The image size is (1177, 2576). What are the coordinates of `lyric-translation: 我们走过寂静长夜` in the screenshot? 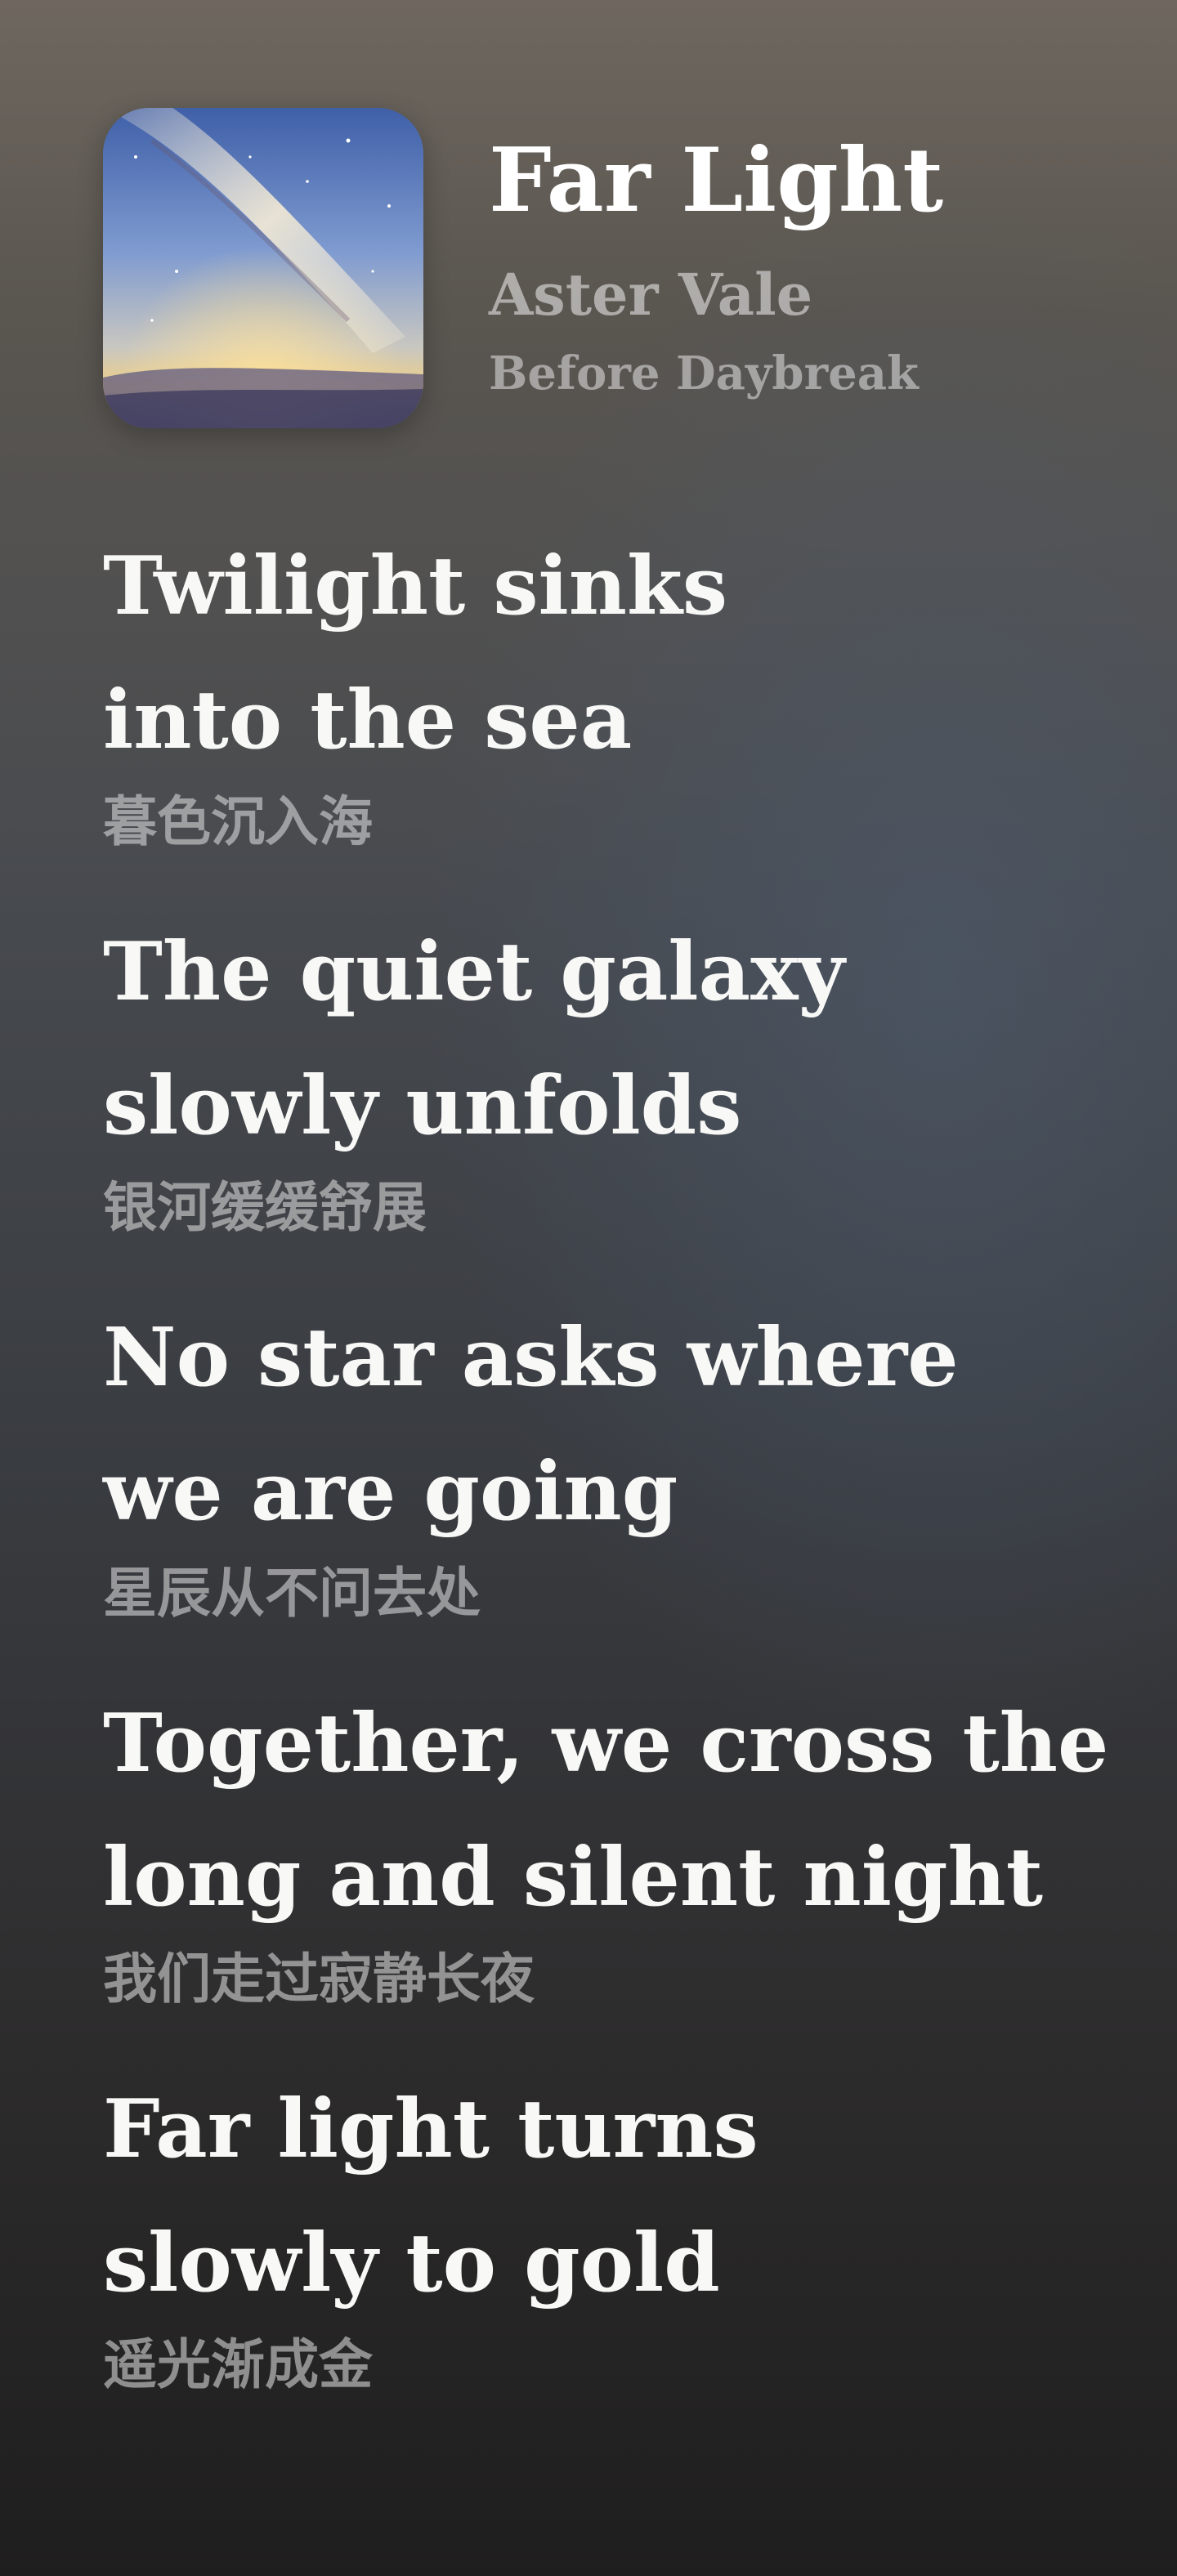 It's located at (319, 1979).